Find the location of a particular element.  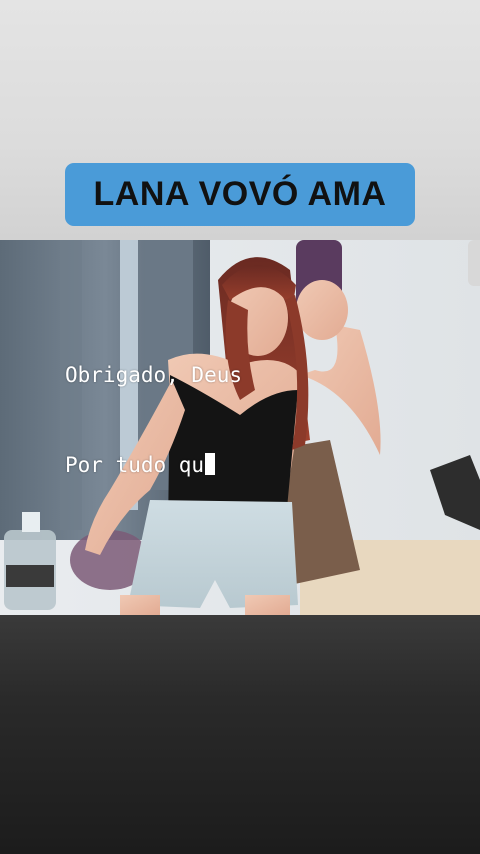

side-panel-handle is located at coordinates (474, 263).